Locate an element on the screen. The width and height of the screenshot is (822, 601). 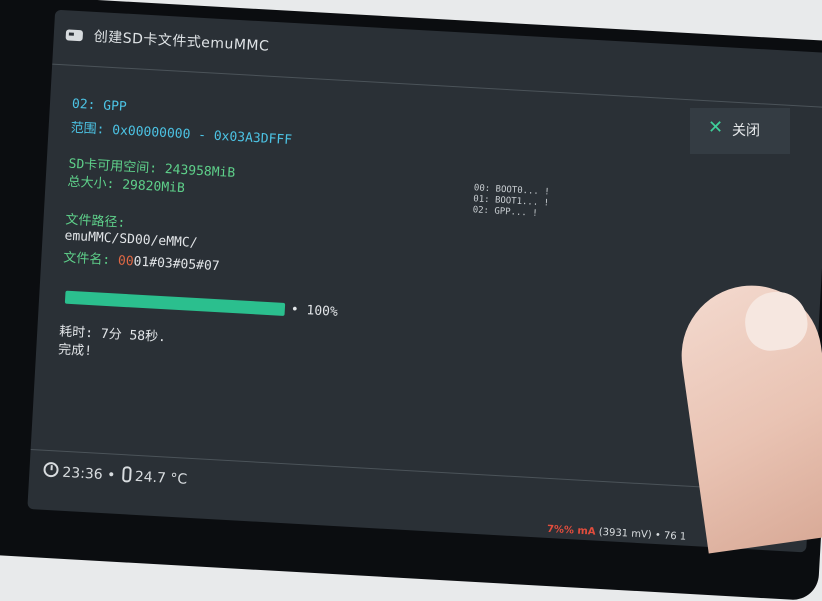
file-name-highlight: 00 is located at coordinates (125, 261).